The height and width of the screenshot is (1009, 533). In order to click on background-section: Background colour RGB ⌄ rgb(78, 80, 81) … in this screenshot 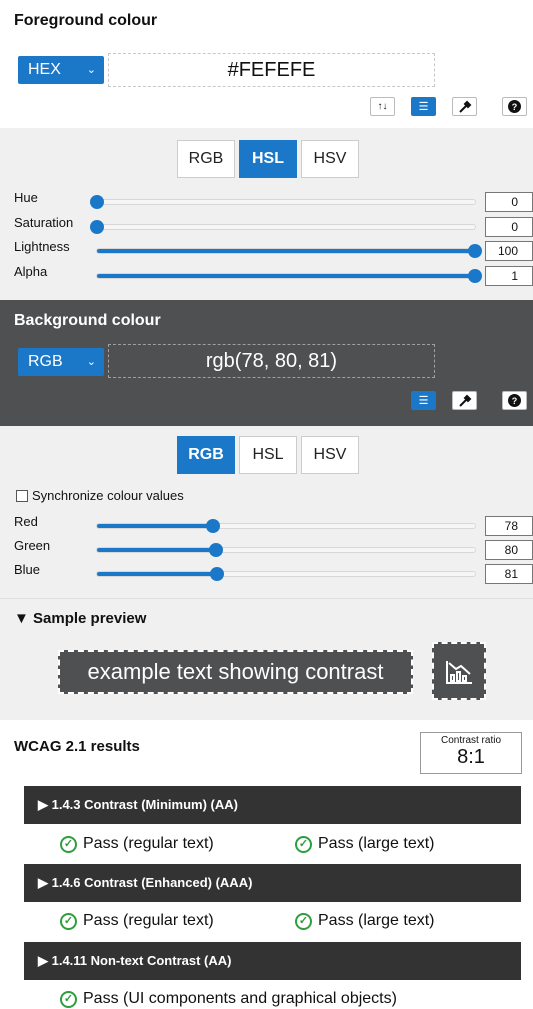, I will do `click(266, 363)`.